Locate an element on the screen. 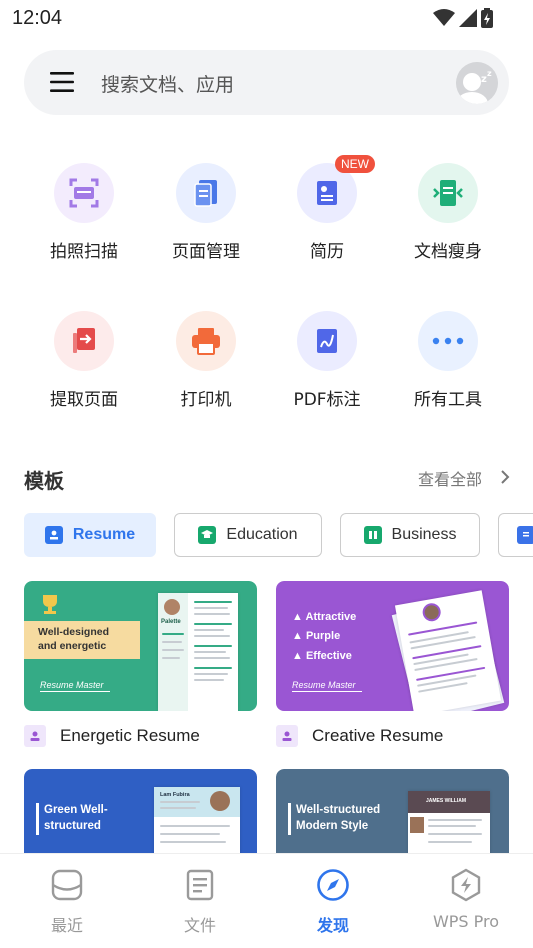  tool-extract-page: 提取页面 is located at coordinates (84, 360).